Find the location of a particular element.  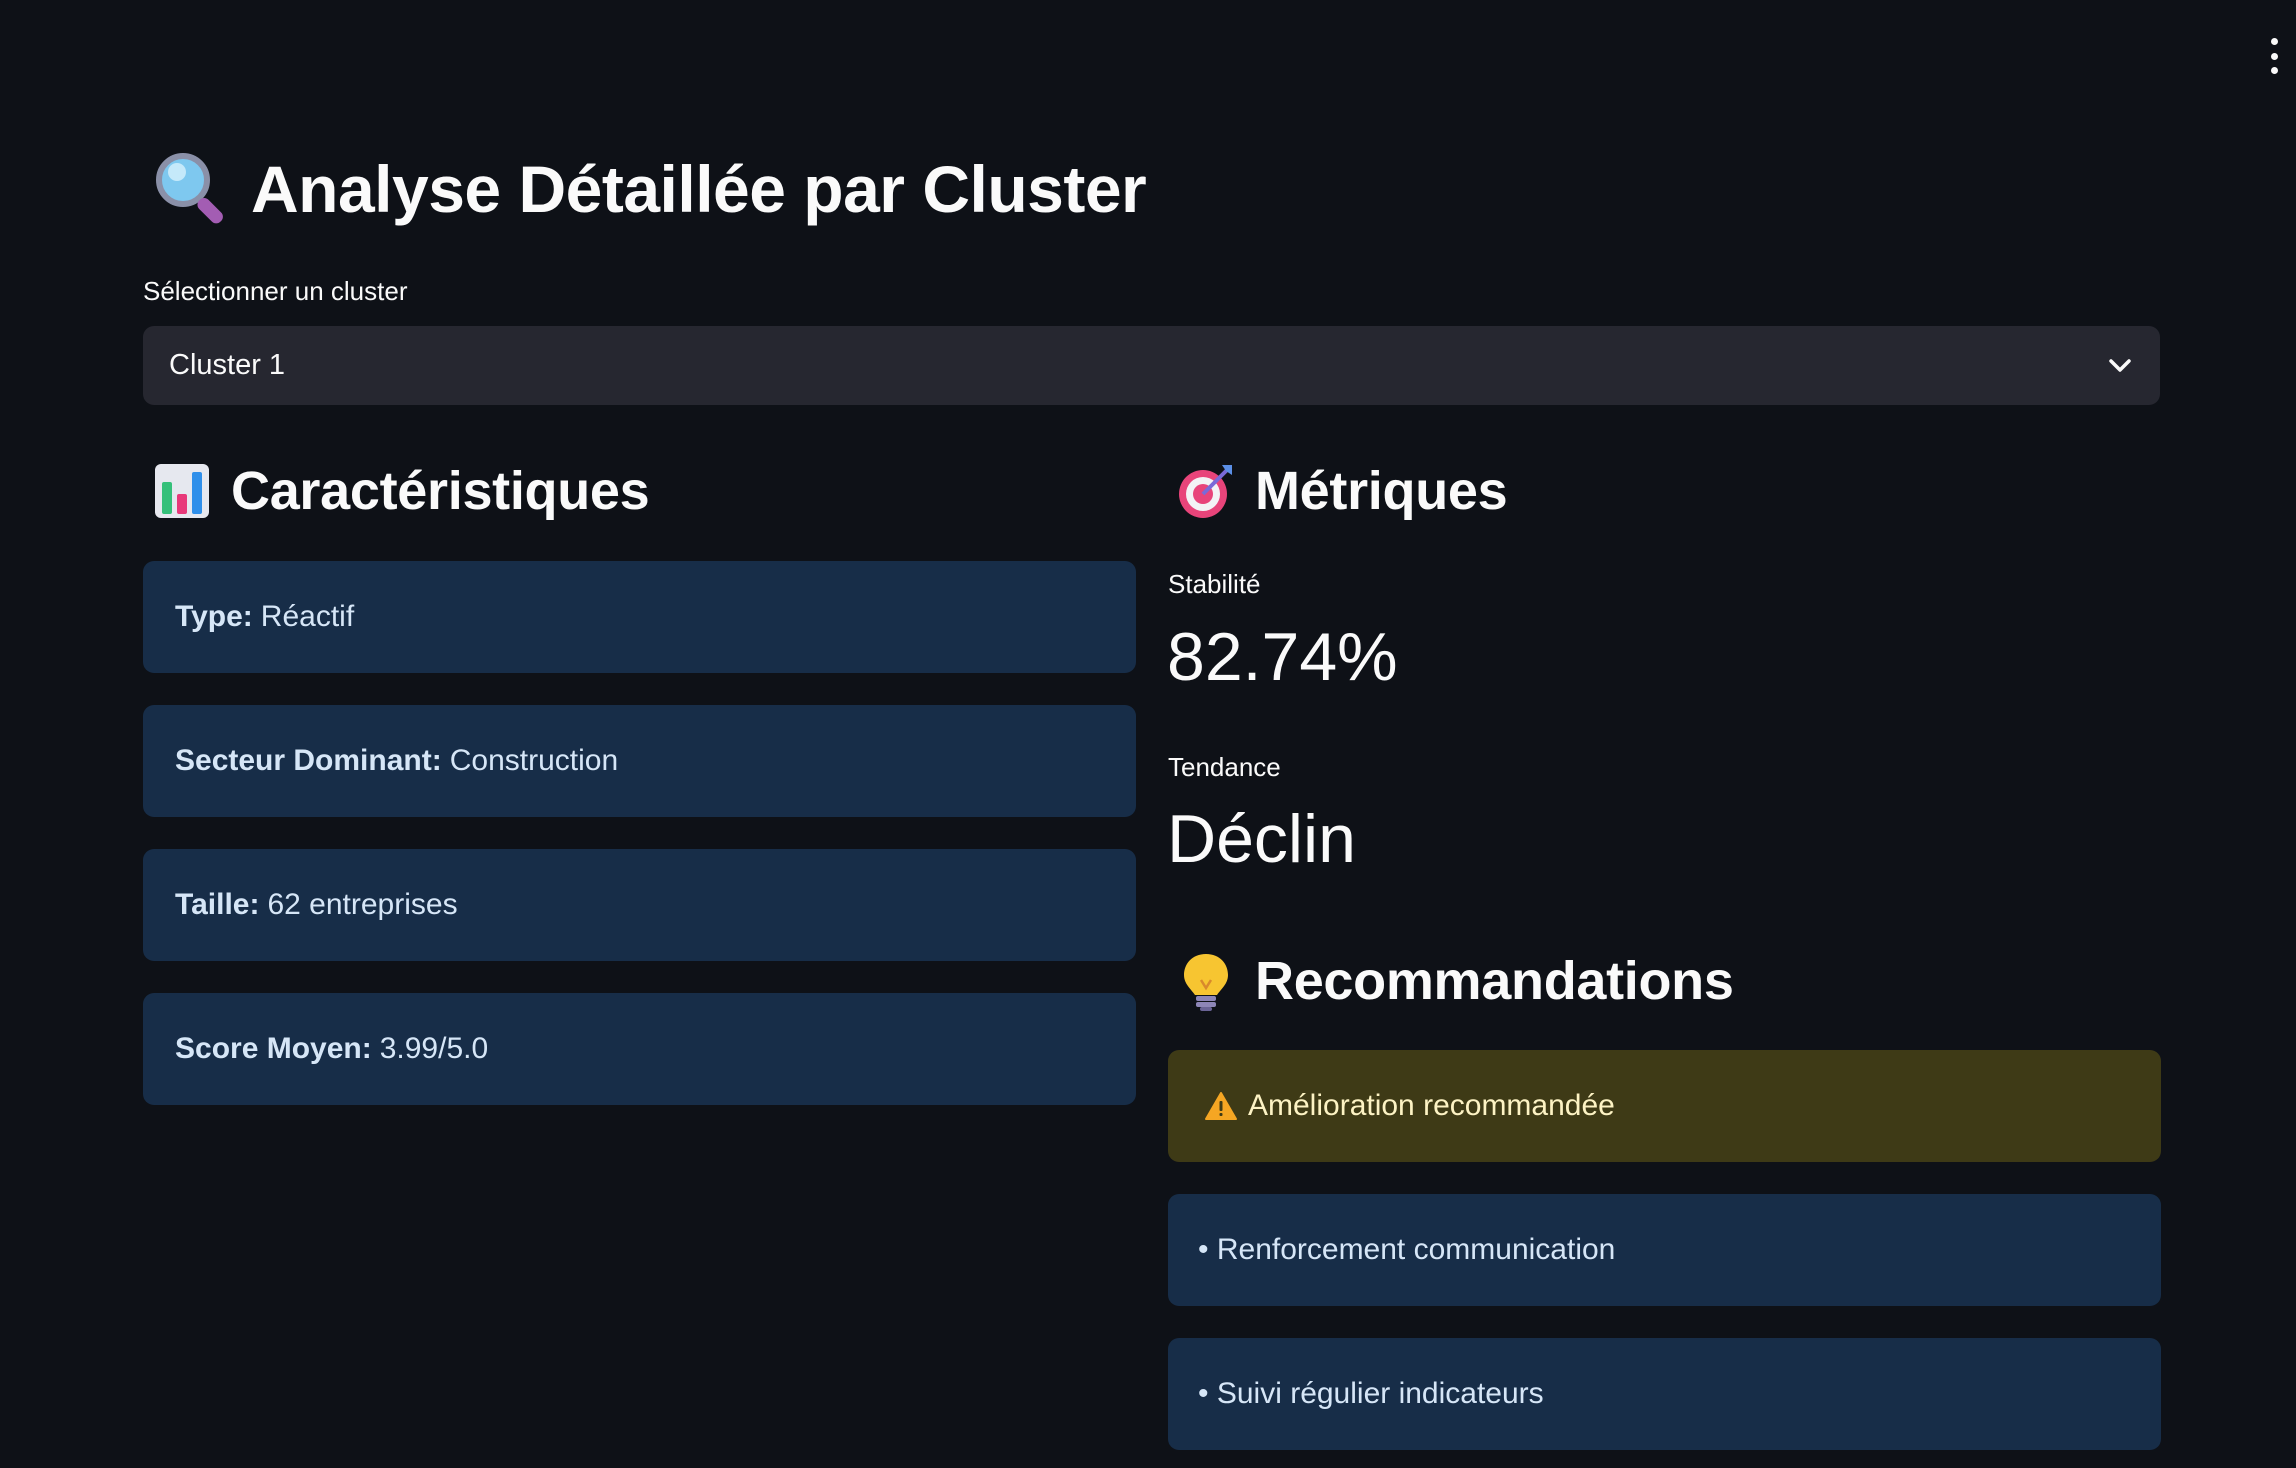

recommendations-heading: Recommandations is located at coordinates (1454, 981).